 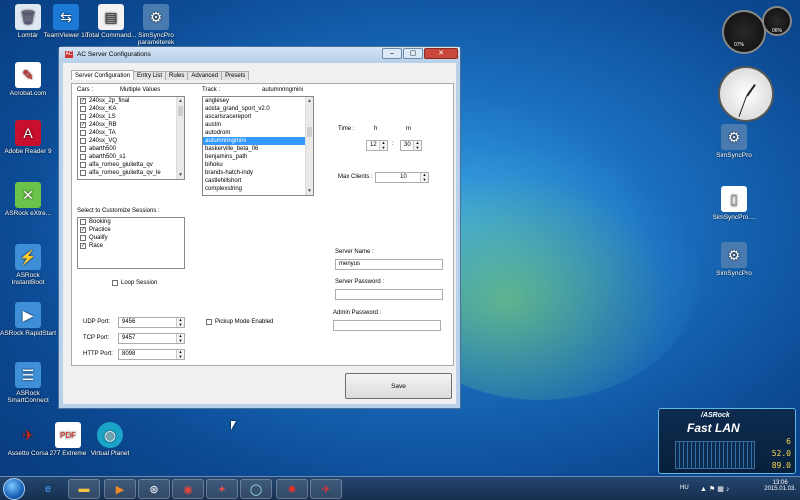 I want to click on list-item: ✓ Practice, so click(x=131, y=230).